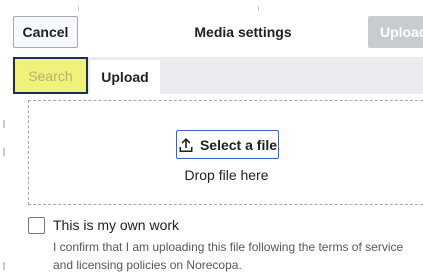 The image size is (423, 277). Describe the element at coordinates (226, 175) in the screenshot. I see `drop-file-text: Drop file here` at that location.